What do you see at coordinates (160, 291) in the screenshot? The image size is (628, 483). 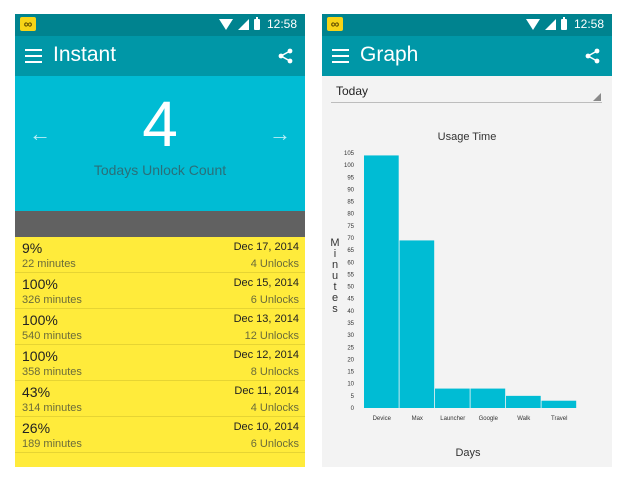 I see `history-row: 100% 326 minutes Dec 15, 2014 6 Unlocks` at bounding box center [160, 291].